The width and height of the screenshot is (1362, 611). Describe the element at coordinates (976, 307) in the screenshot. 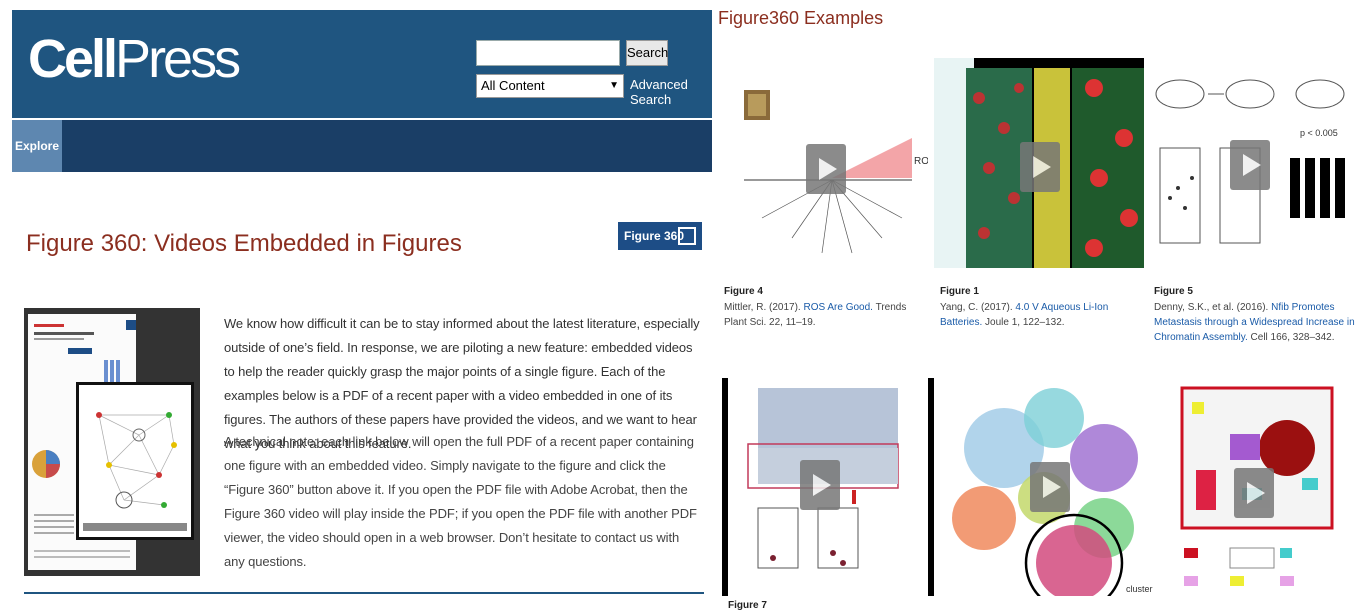

I see `caption-authors: Yang, C. (2017).` at that location.